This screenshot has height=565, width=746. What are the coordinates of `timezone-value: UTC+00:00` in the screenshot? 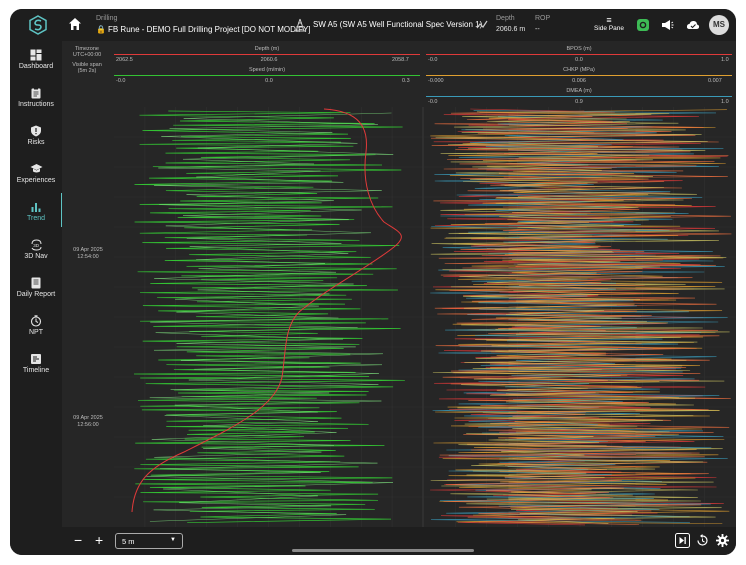 It's located at (87, 55).